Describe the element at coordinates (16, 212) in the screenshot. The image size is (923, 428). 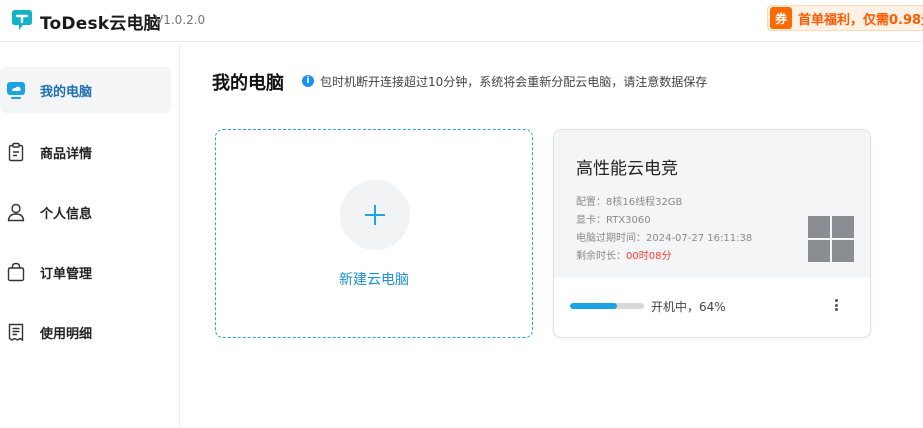
I see `user-icon` at that location.